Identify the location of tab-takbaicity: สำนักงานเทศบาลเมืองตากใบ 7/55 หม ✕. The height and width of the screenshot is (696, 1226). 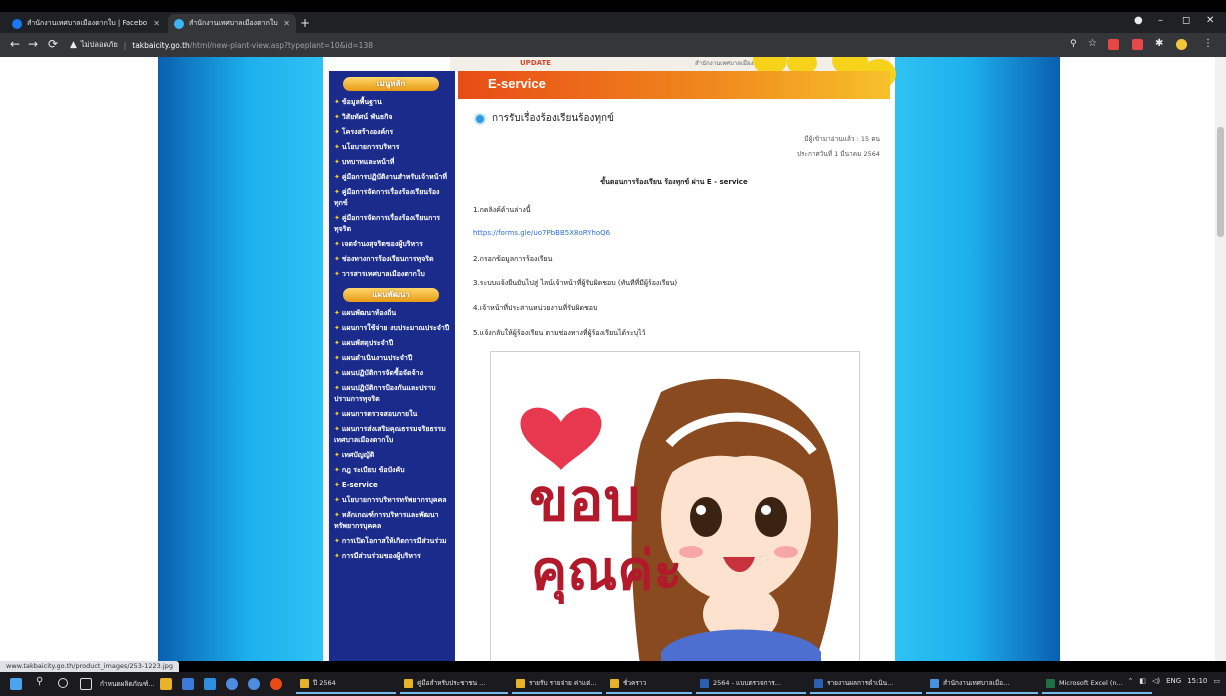
(232, 23).